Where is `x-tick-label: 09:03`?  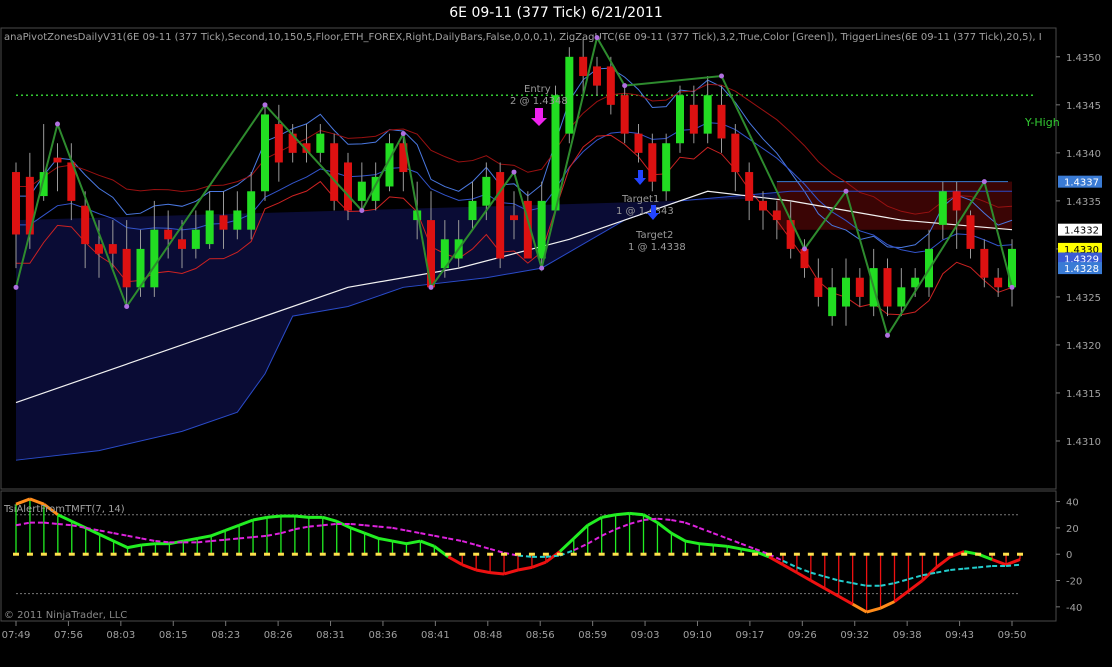
x-tick-label: 09:03 is located at coordinates (645, 635).